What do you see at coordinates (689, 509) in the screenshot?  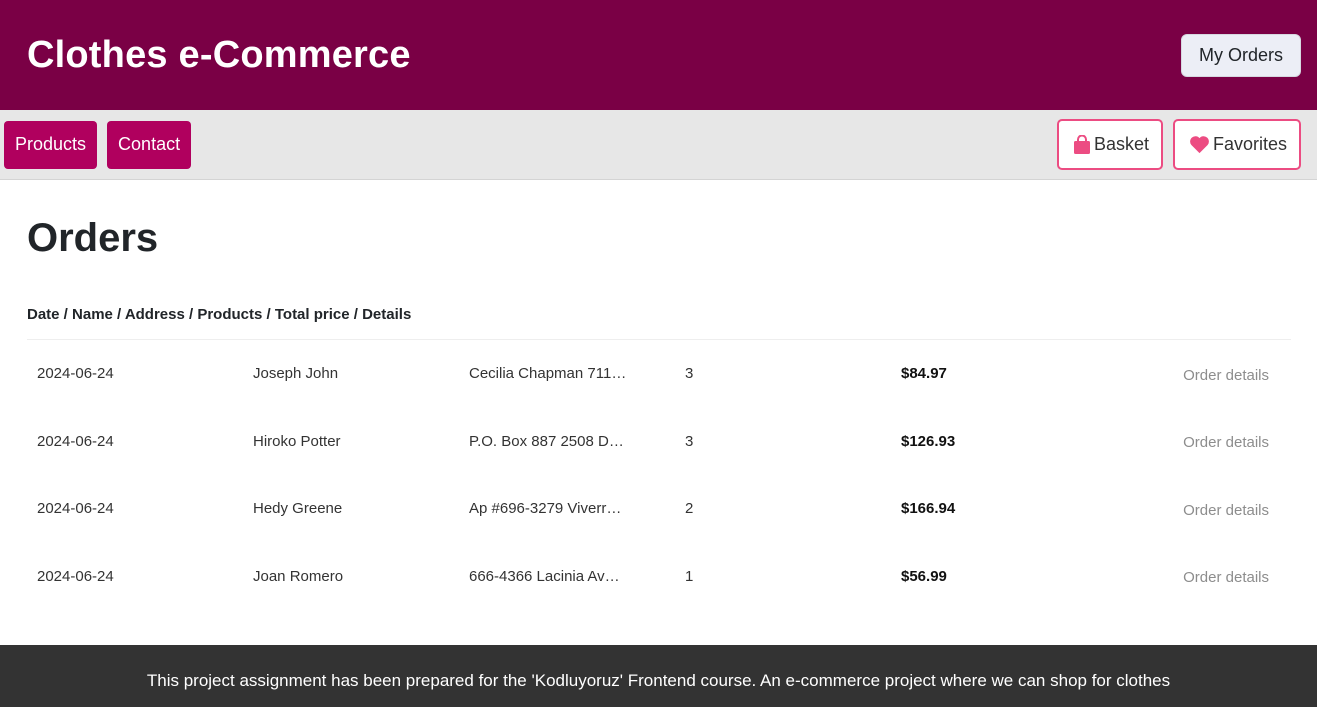 I see `order-products-count: 2` at bounding box center [689, 509].